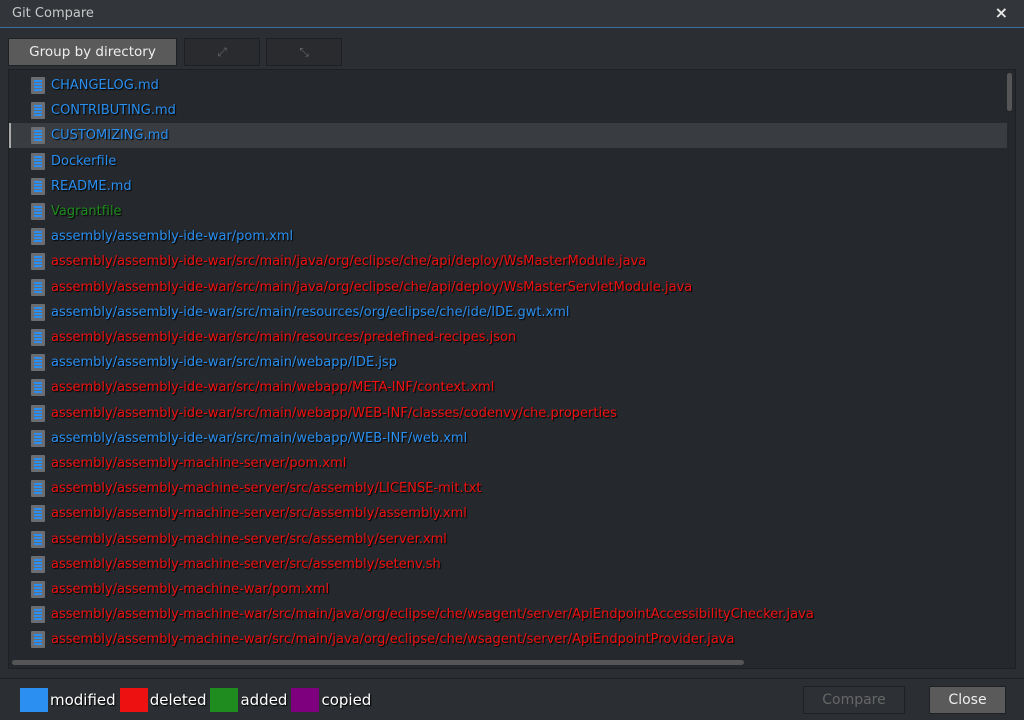  I want to click on file-path: README.md, so click(91, 186).